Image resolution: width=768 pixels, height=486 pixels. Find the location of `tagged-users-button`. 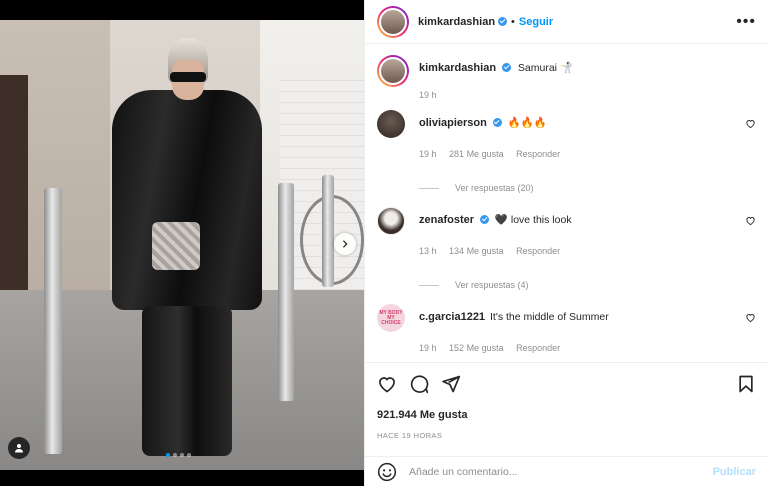

tagged-users-button is located at coordinates (19, 448).